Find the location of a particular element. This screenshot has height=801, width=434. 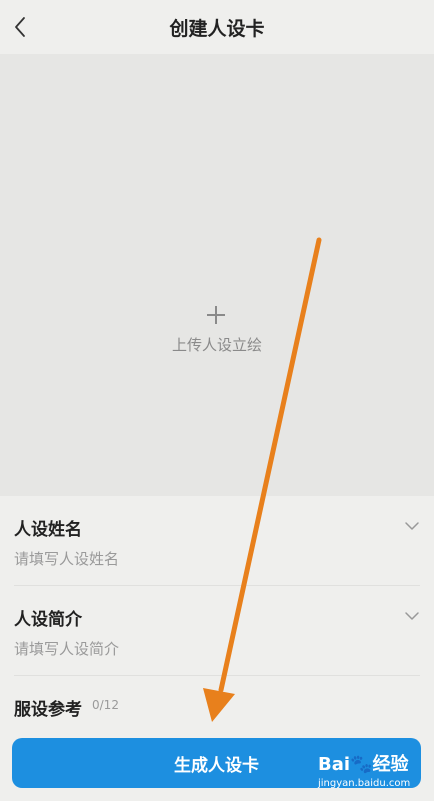

page-title: 创建人设卡 is located at coordinates (217, 29).